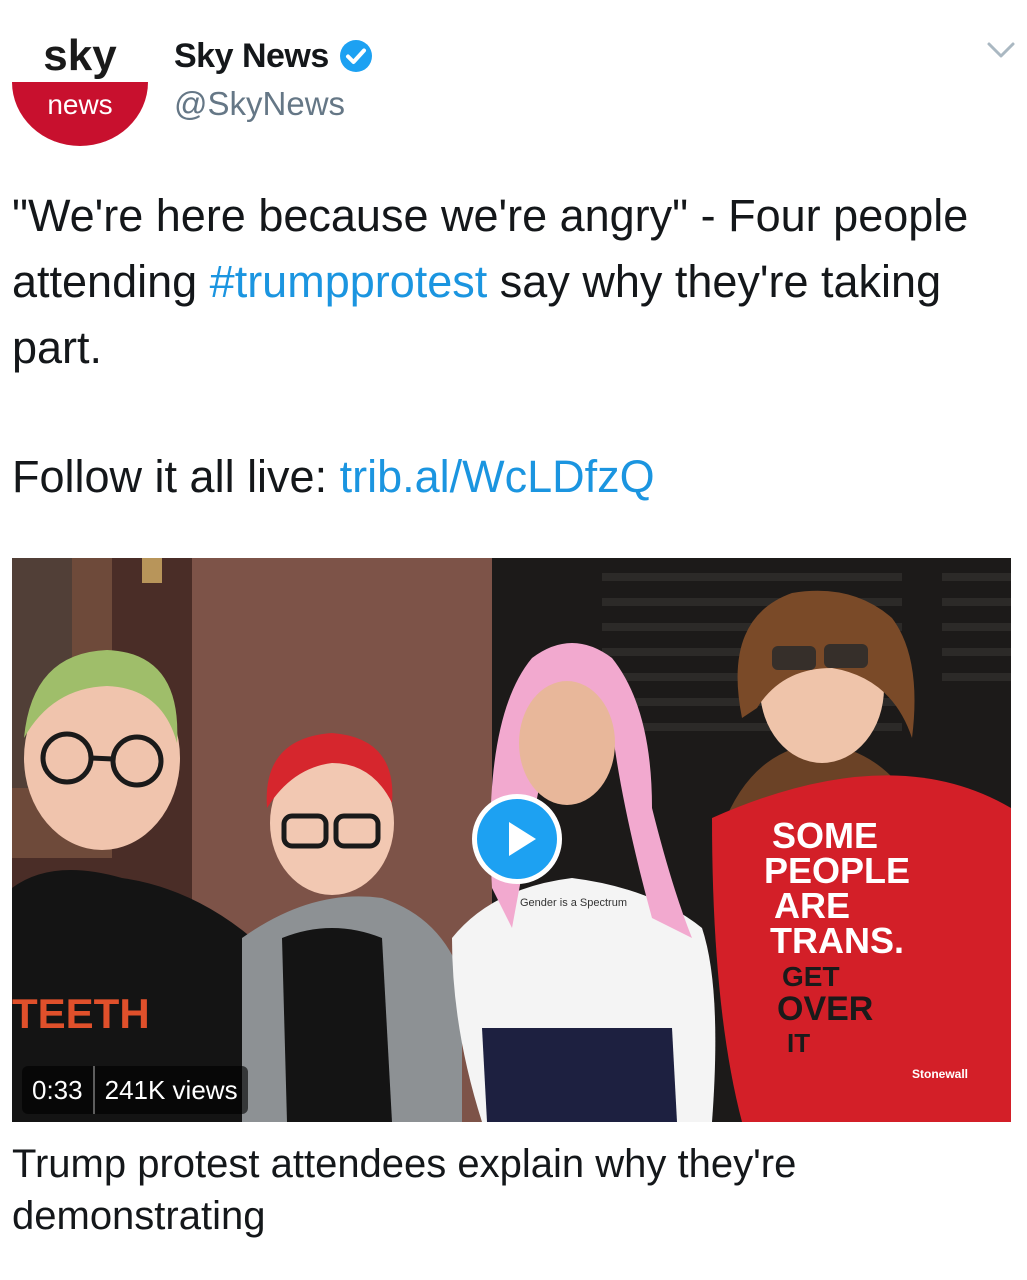  Describe the element at coordinates (251, 56) in the screenshot. I see `display-name: Sky News` at that location.